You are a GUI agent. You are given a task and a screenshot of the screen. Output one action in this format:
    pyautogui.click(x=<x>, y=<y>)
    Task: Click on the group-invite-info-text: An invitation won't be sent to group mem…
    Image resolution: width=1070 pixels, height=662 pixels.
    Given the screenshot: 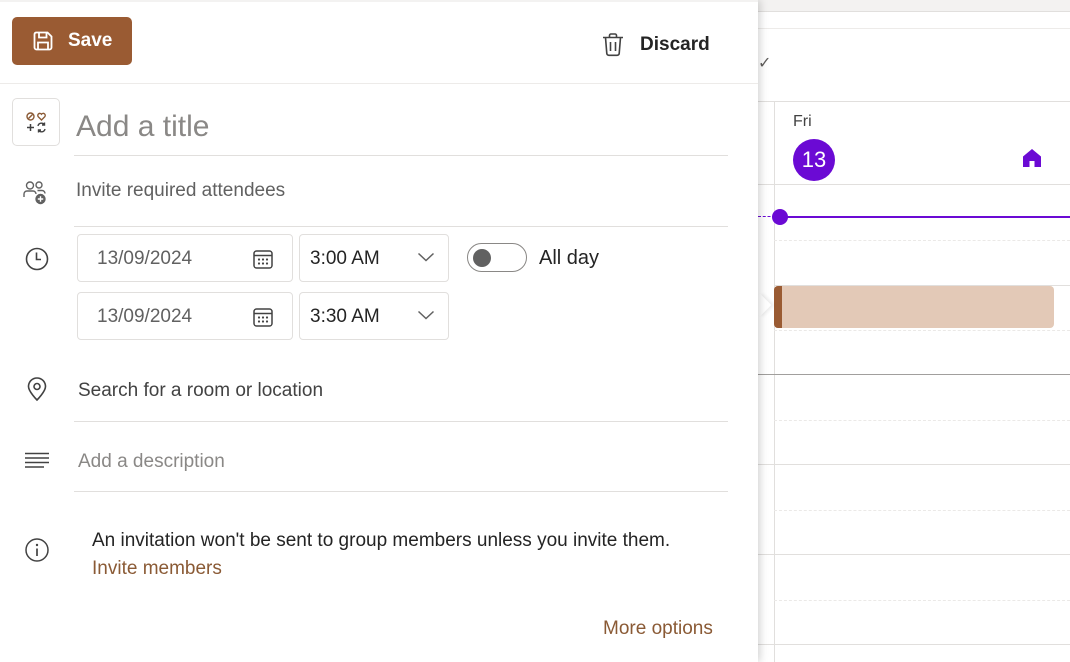 What is the action you would take?
    pyautogui.click(x=381, y=540)
    